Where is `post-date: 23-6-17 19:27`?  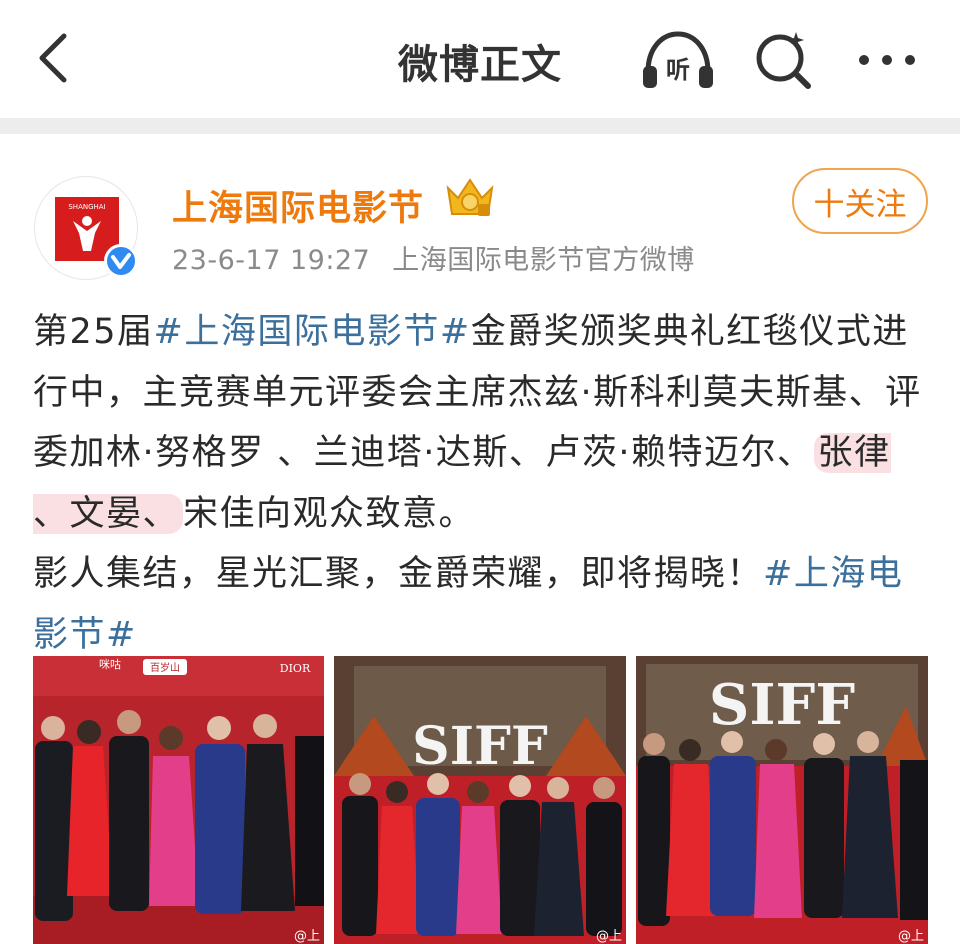
post-date: 23-6-17 19:27 is located at coordinates (271, 260).